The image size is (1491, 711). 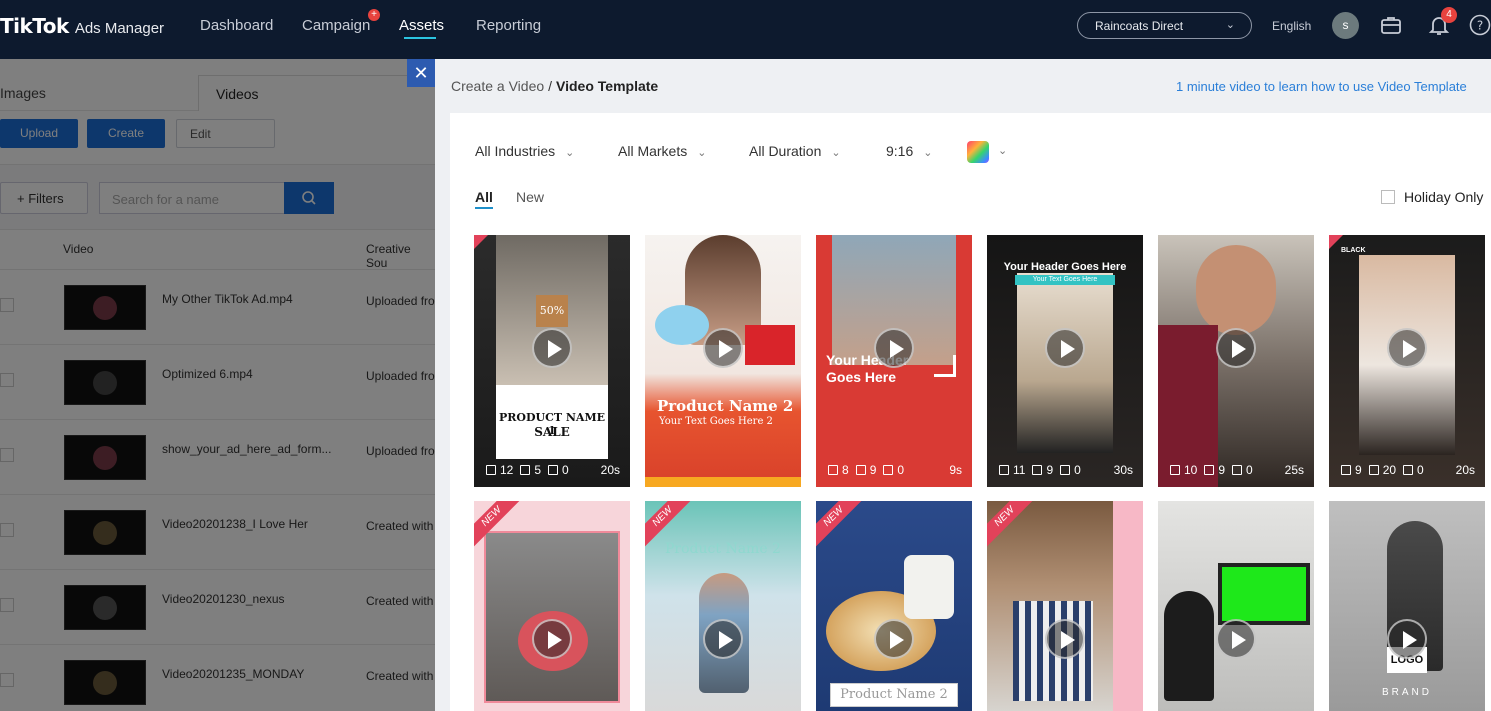 I want to click on tiktok-ads-logo: TikTok Ads Manager, so click(x=82, y=26).